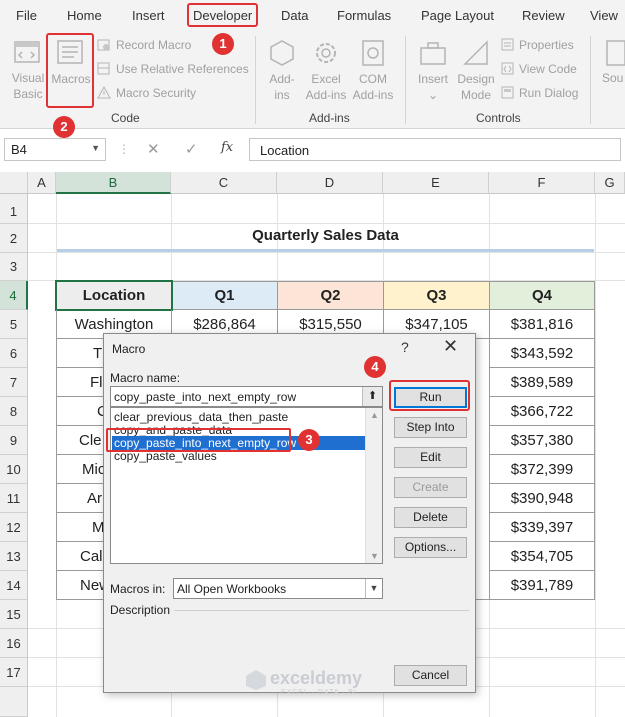 This screenshot has height=717, width=625. What do you see at coordinates (604, 15) in the screenshot?
I see `tab-view: View` at bounding box center [604, 15].